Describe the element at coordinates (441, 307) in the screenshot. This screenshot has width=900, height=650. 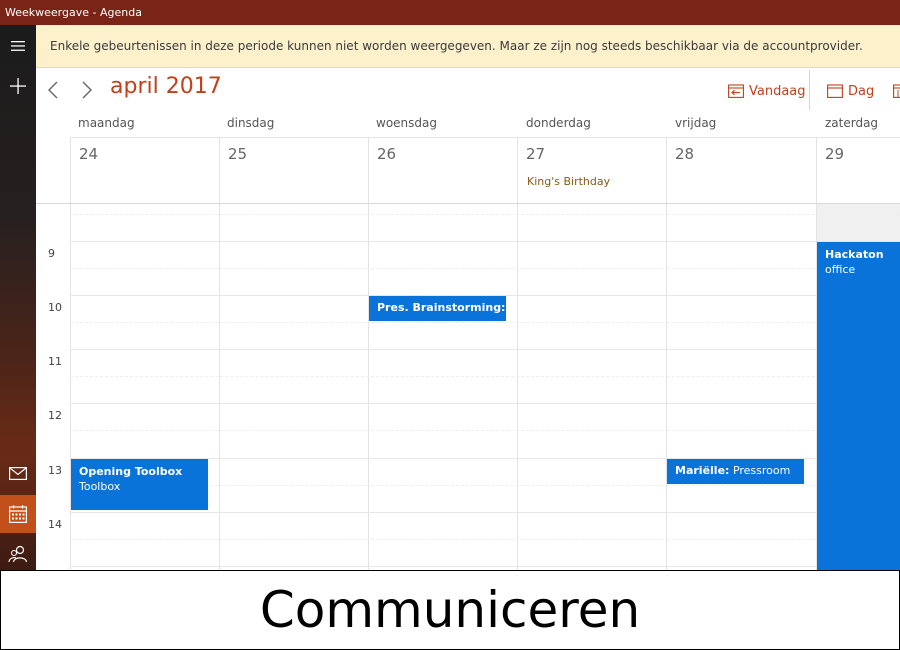
I see `event-title: Pres. Brainstorming:` at that location.